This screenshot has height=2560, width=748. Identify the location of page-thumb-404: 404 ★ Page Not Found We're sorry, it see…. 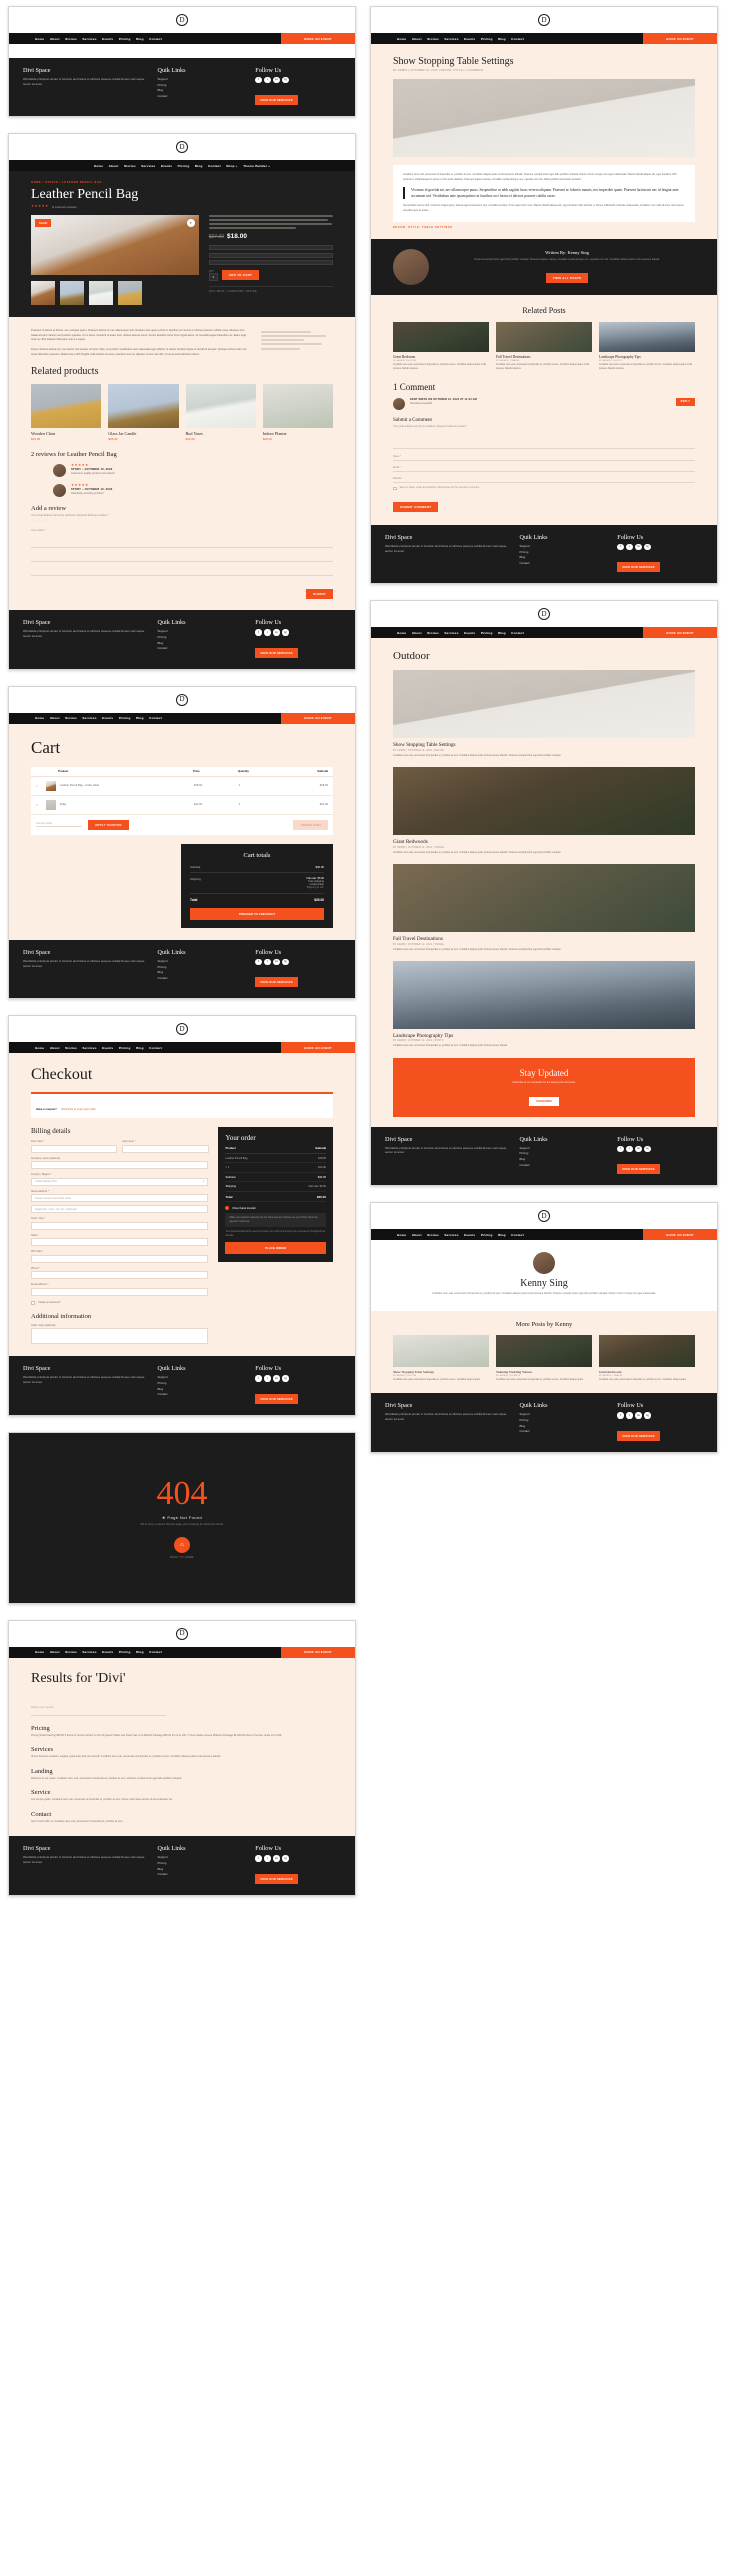
(182, 1517).